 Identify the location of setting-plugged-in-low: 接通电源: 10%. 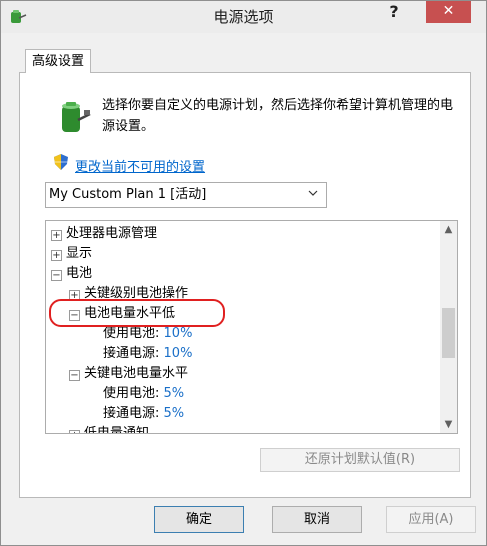
(147, 354).